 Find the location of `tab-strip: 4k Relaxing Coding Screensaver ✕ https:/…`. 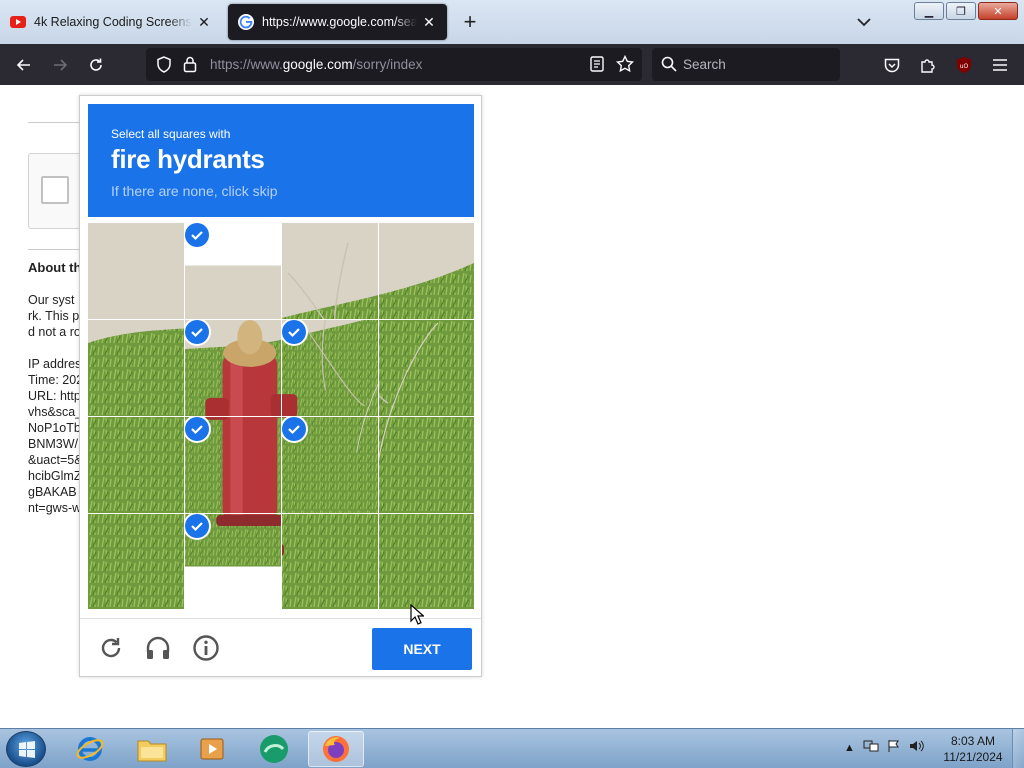

tab-strip: 4k Relaxing Coding Screensaver ✕ https:/… is located at coordinates (512, 22).